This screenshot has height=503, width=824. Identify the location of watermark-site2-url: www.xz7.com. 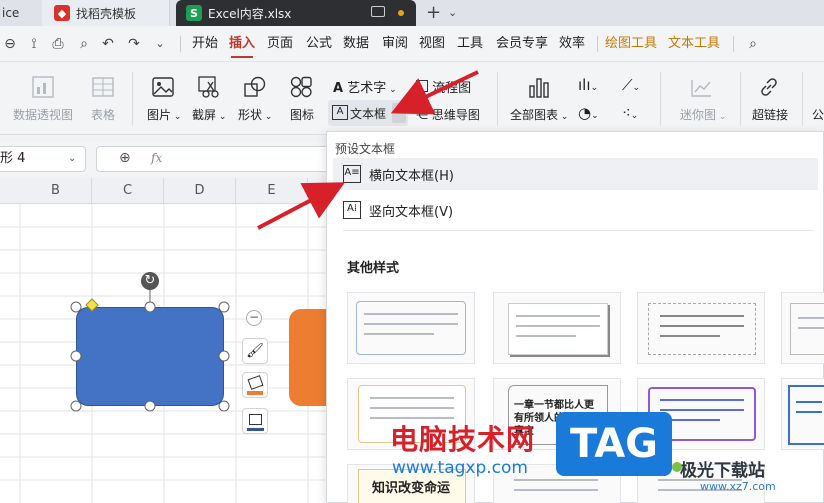
(738, 486).